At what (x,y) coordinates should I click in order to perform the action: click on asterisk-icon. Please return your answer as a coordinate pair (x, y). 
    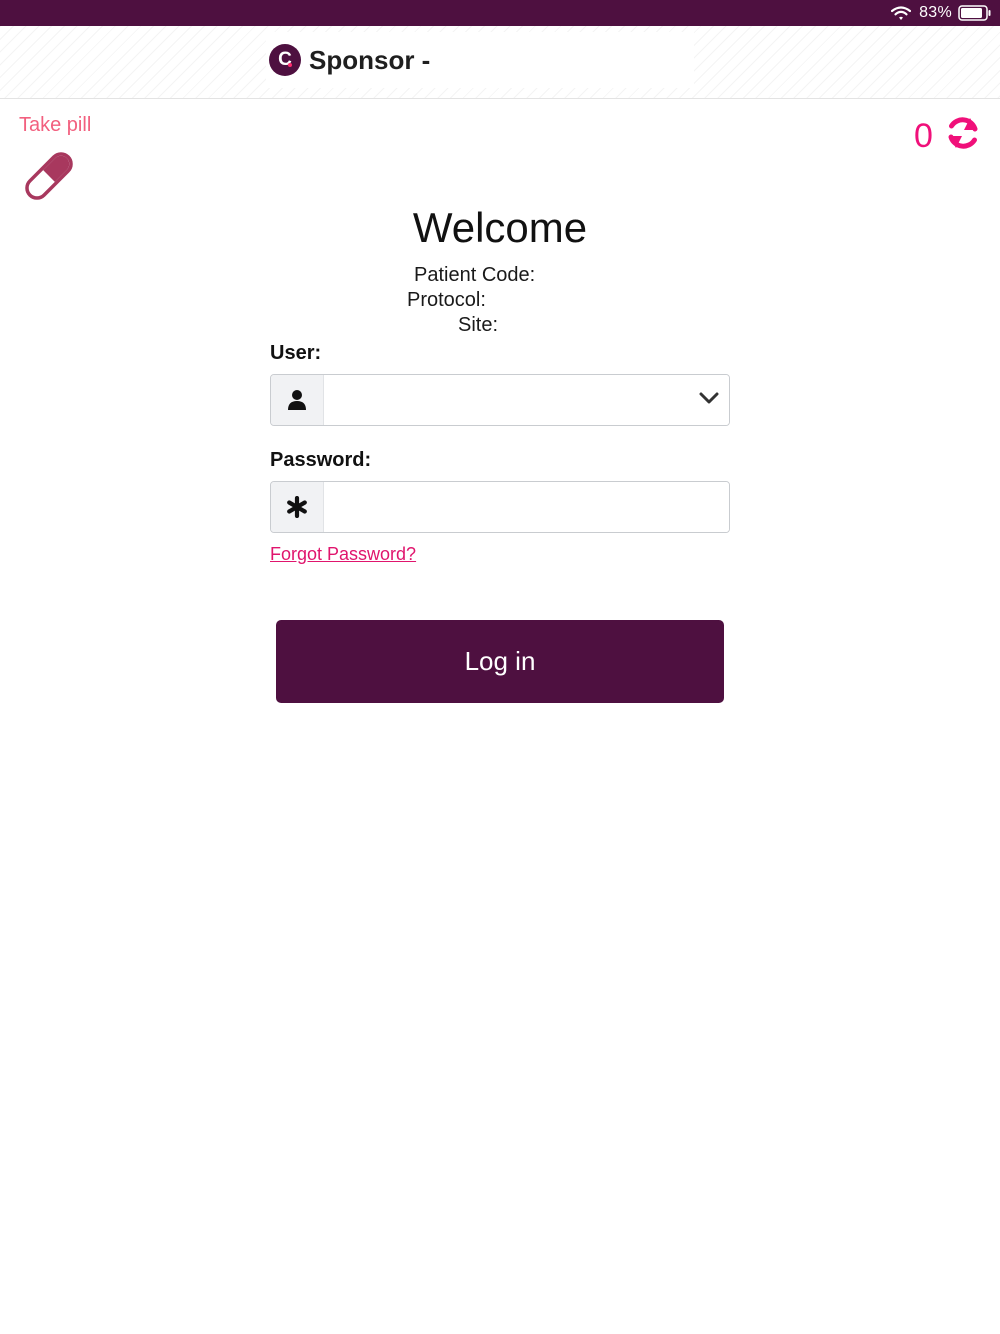
    Looking at the image, I should click on (297, 507).